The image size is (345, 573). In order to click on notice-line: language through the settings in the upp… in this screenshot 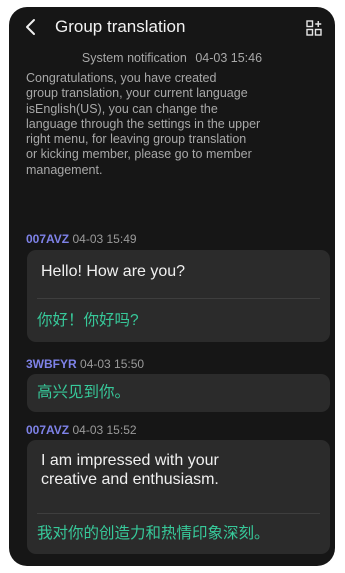, I will do `click(143, 123)`.